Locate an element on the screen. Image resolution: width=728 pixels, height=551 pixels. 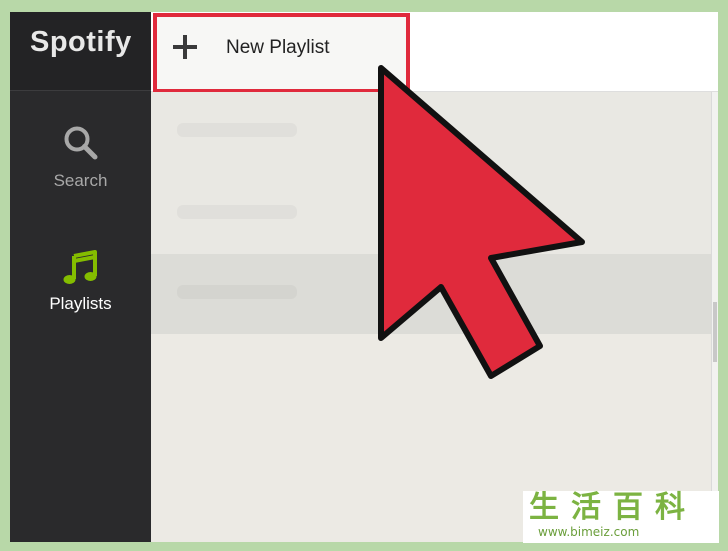
scrollbar is located at coordinates (714, 317).